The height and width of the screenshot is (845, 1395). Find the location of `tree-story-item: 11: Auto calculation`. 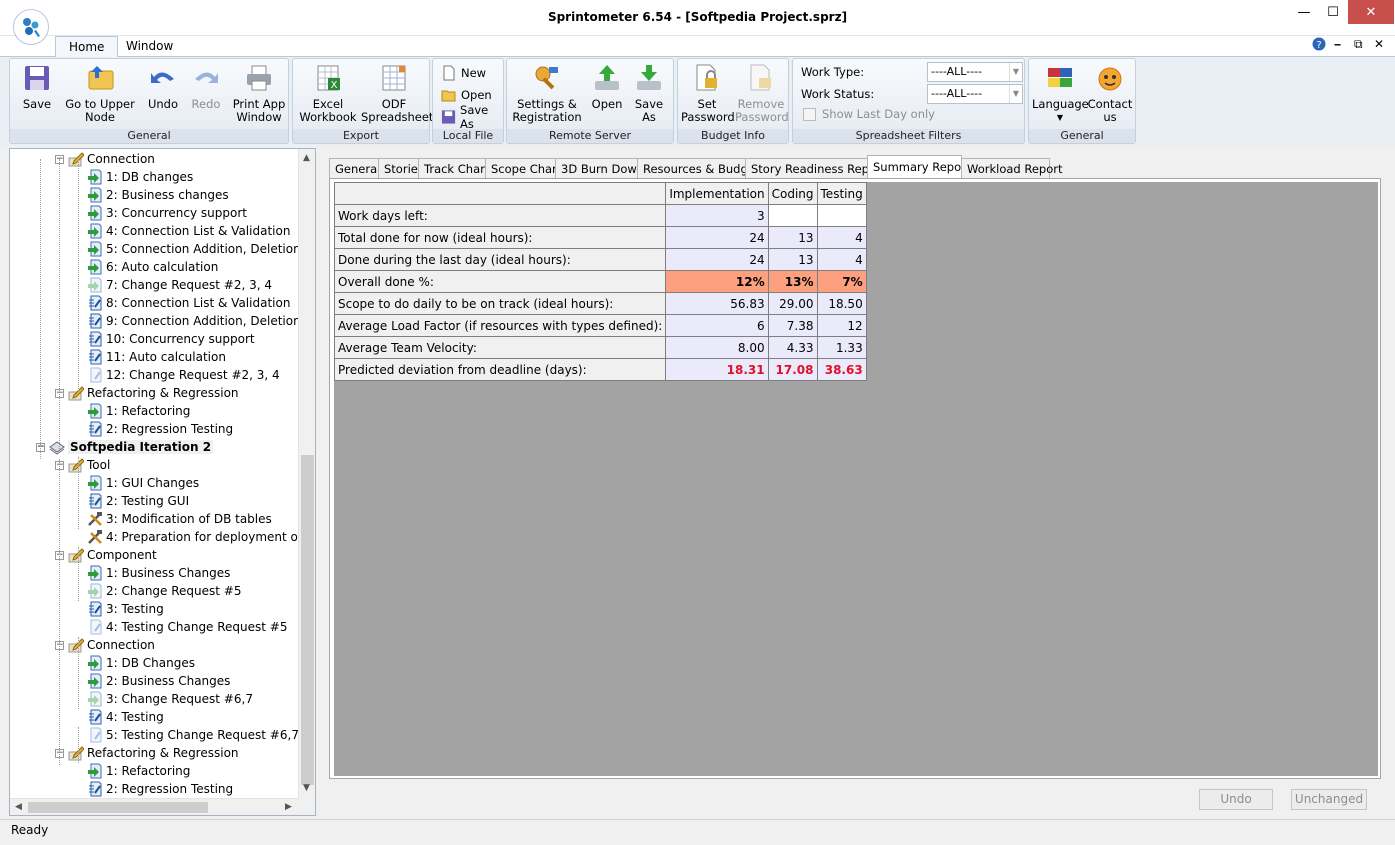

tree-story-item: 11: Auto calculation is located at coordinates (156, 357).